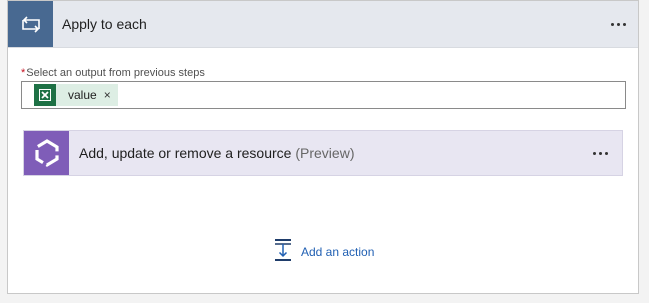 Image resolution: width=649 pixels, height=303 pixels. Describe the element at coordinates (185, 153) in the screenshot. I see `nested-action-name: Add, update or remove a resource` at that location.